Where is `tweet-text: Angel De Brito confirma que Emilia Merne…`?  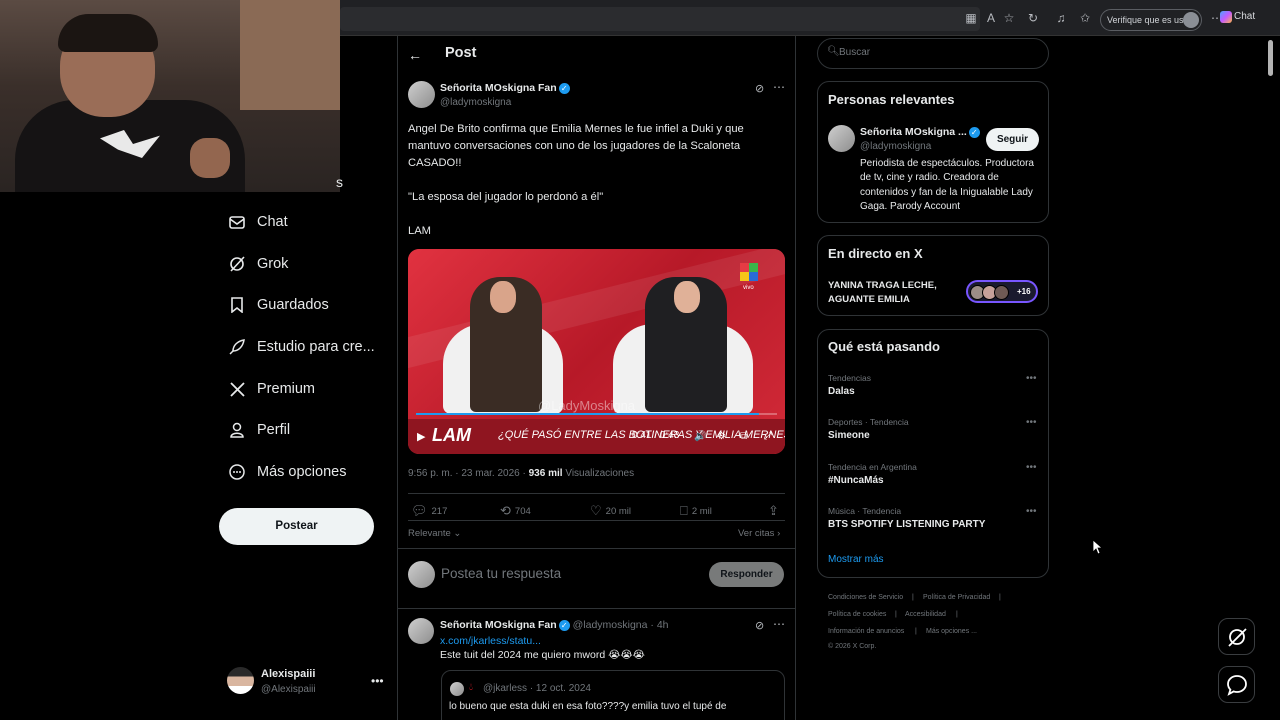 tweet-text: Angel De Brito confirma que Emilia Merne… is located at coordinates (598, 189).